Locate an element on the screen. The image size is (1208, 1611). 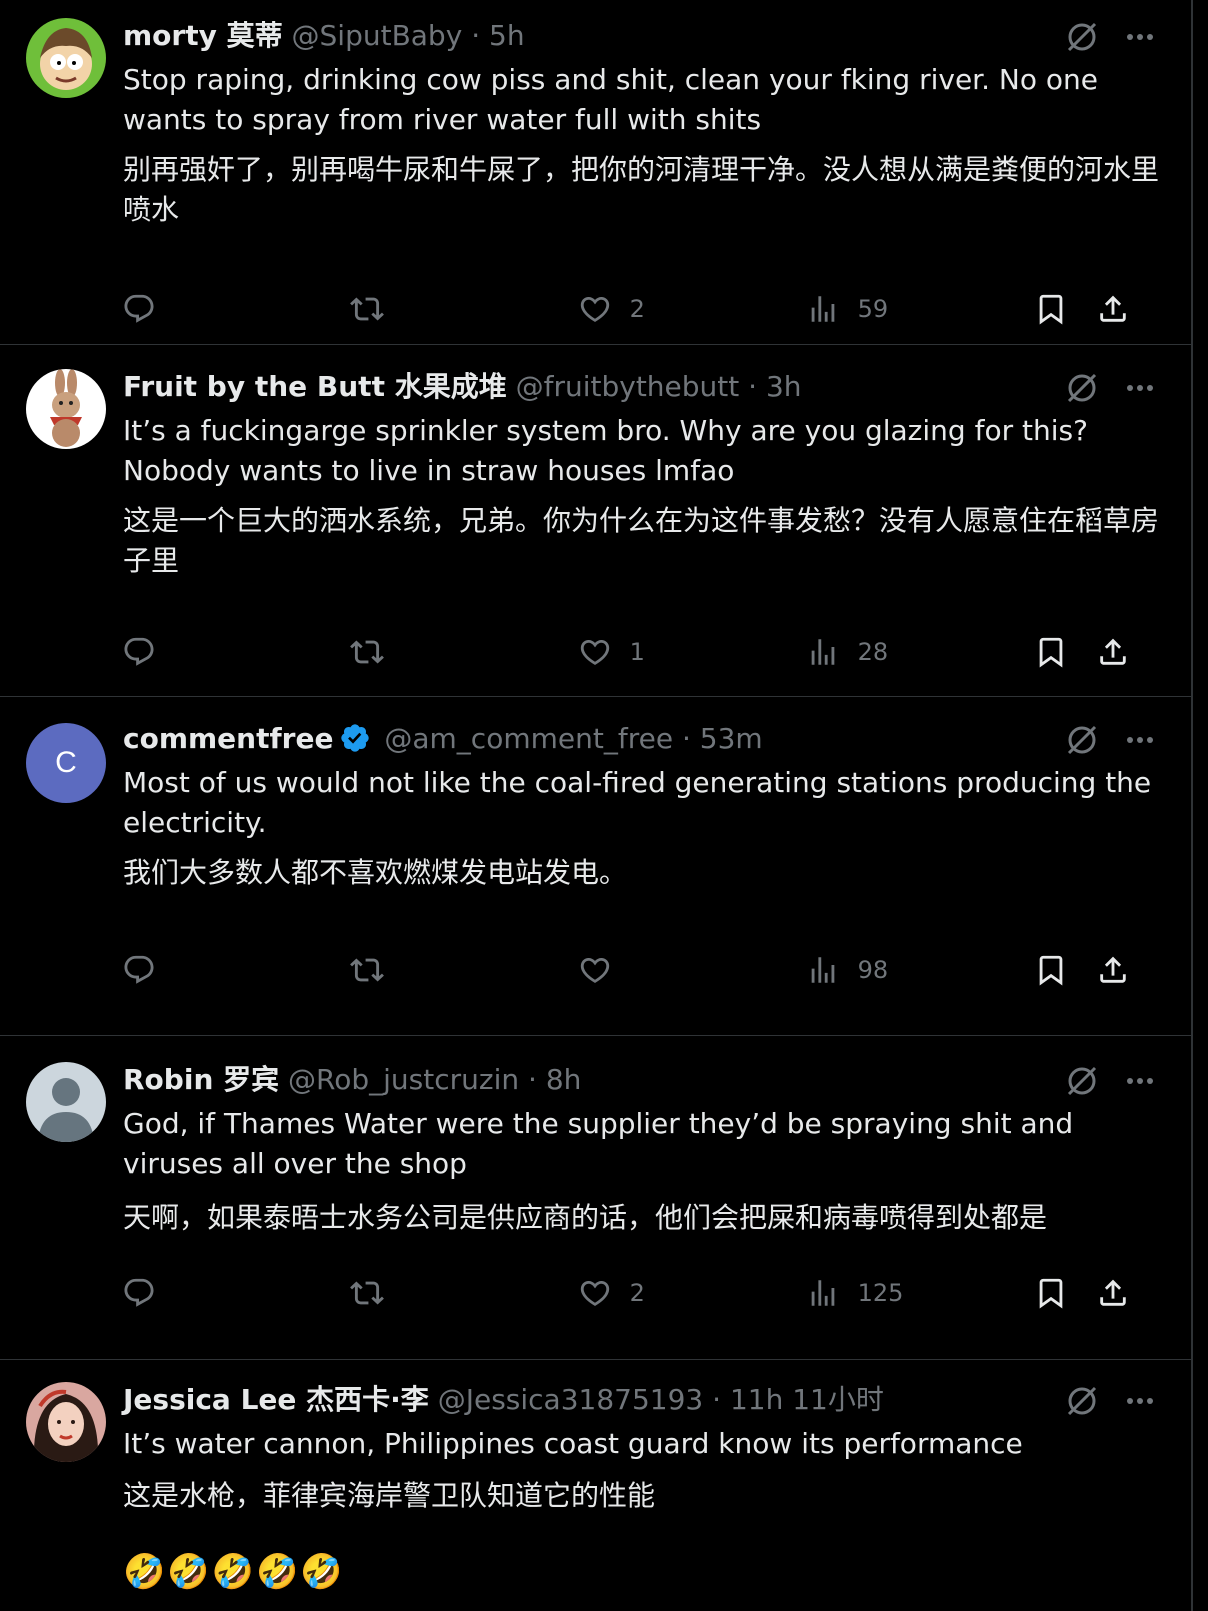
like-count: 2 is located at coordinates (637, 309).